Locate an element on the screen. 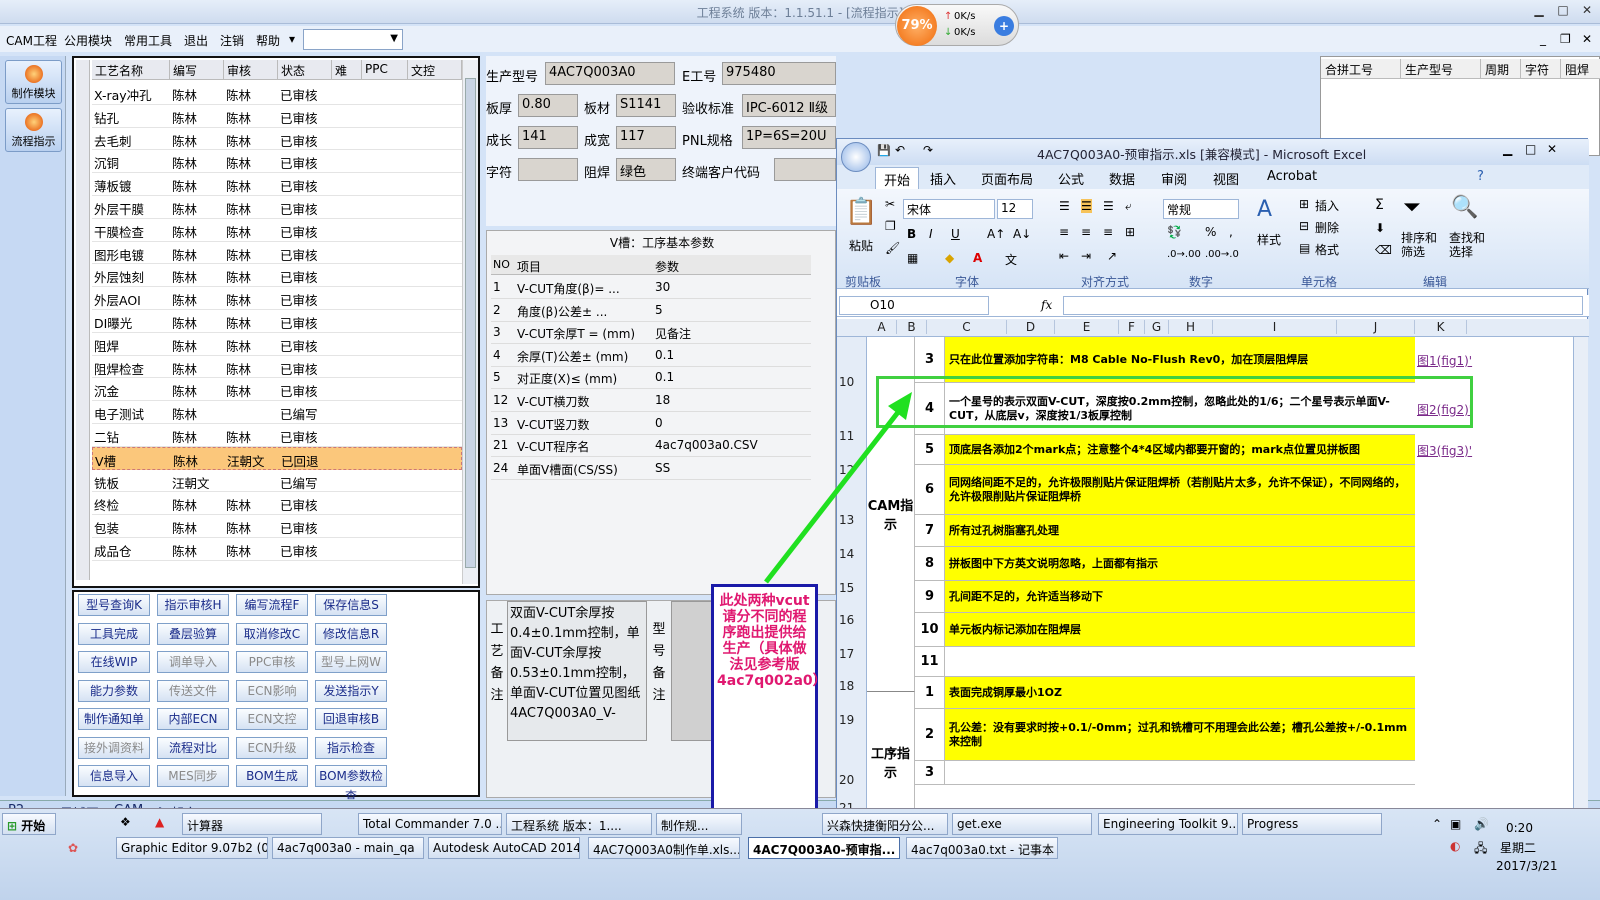 The width and height of the screenshot is (1600, 900). italic-icon: I is located at coordinates (931, 234).